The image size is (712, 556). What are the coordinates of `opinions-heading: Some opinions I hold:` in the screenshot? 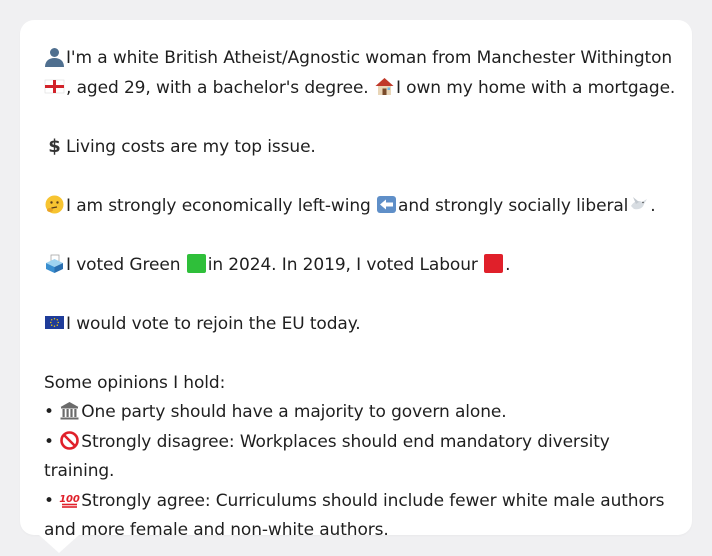 It's located at (135, 382).